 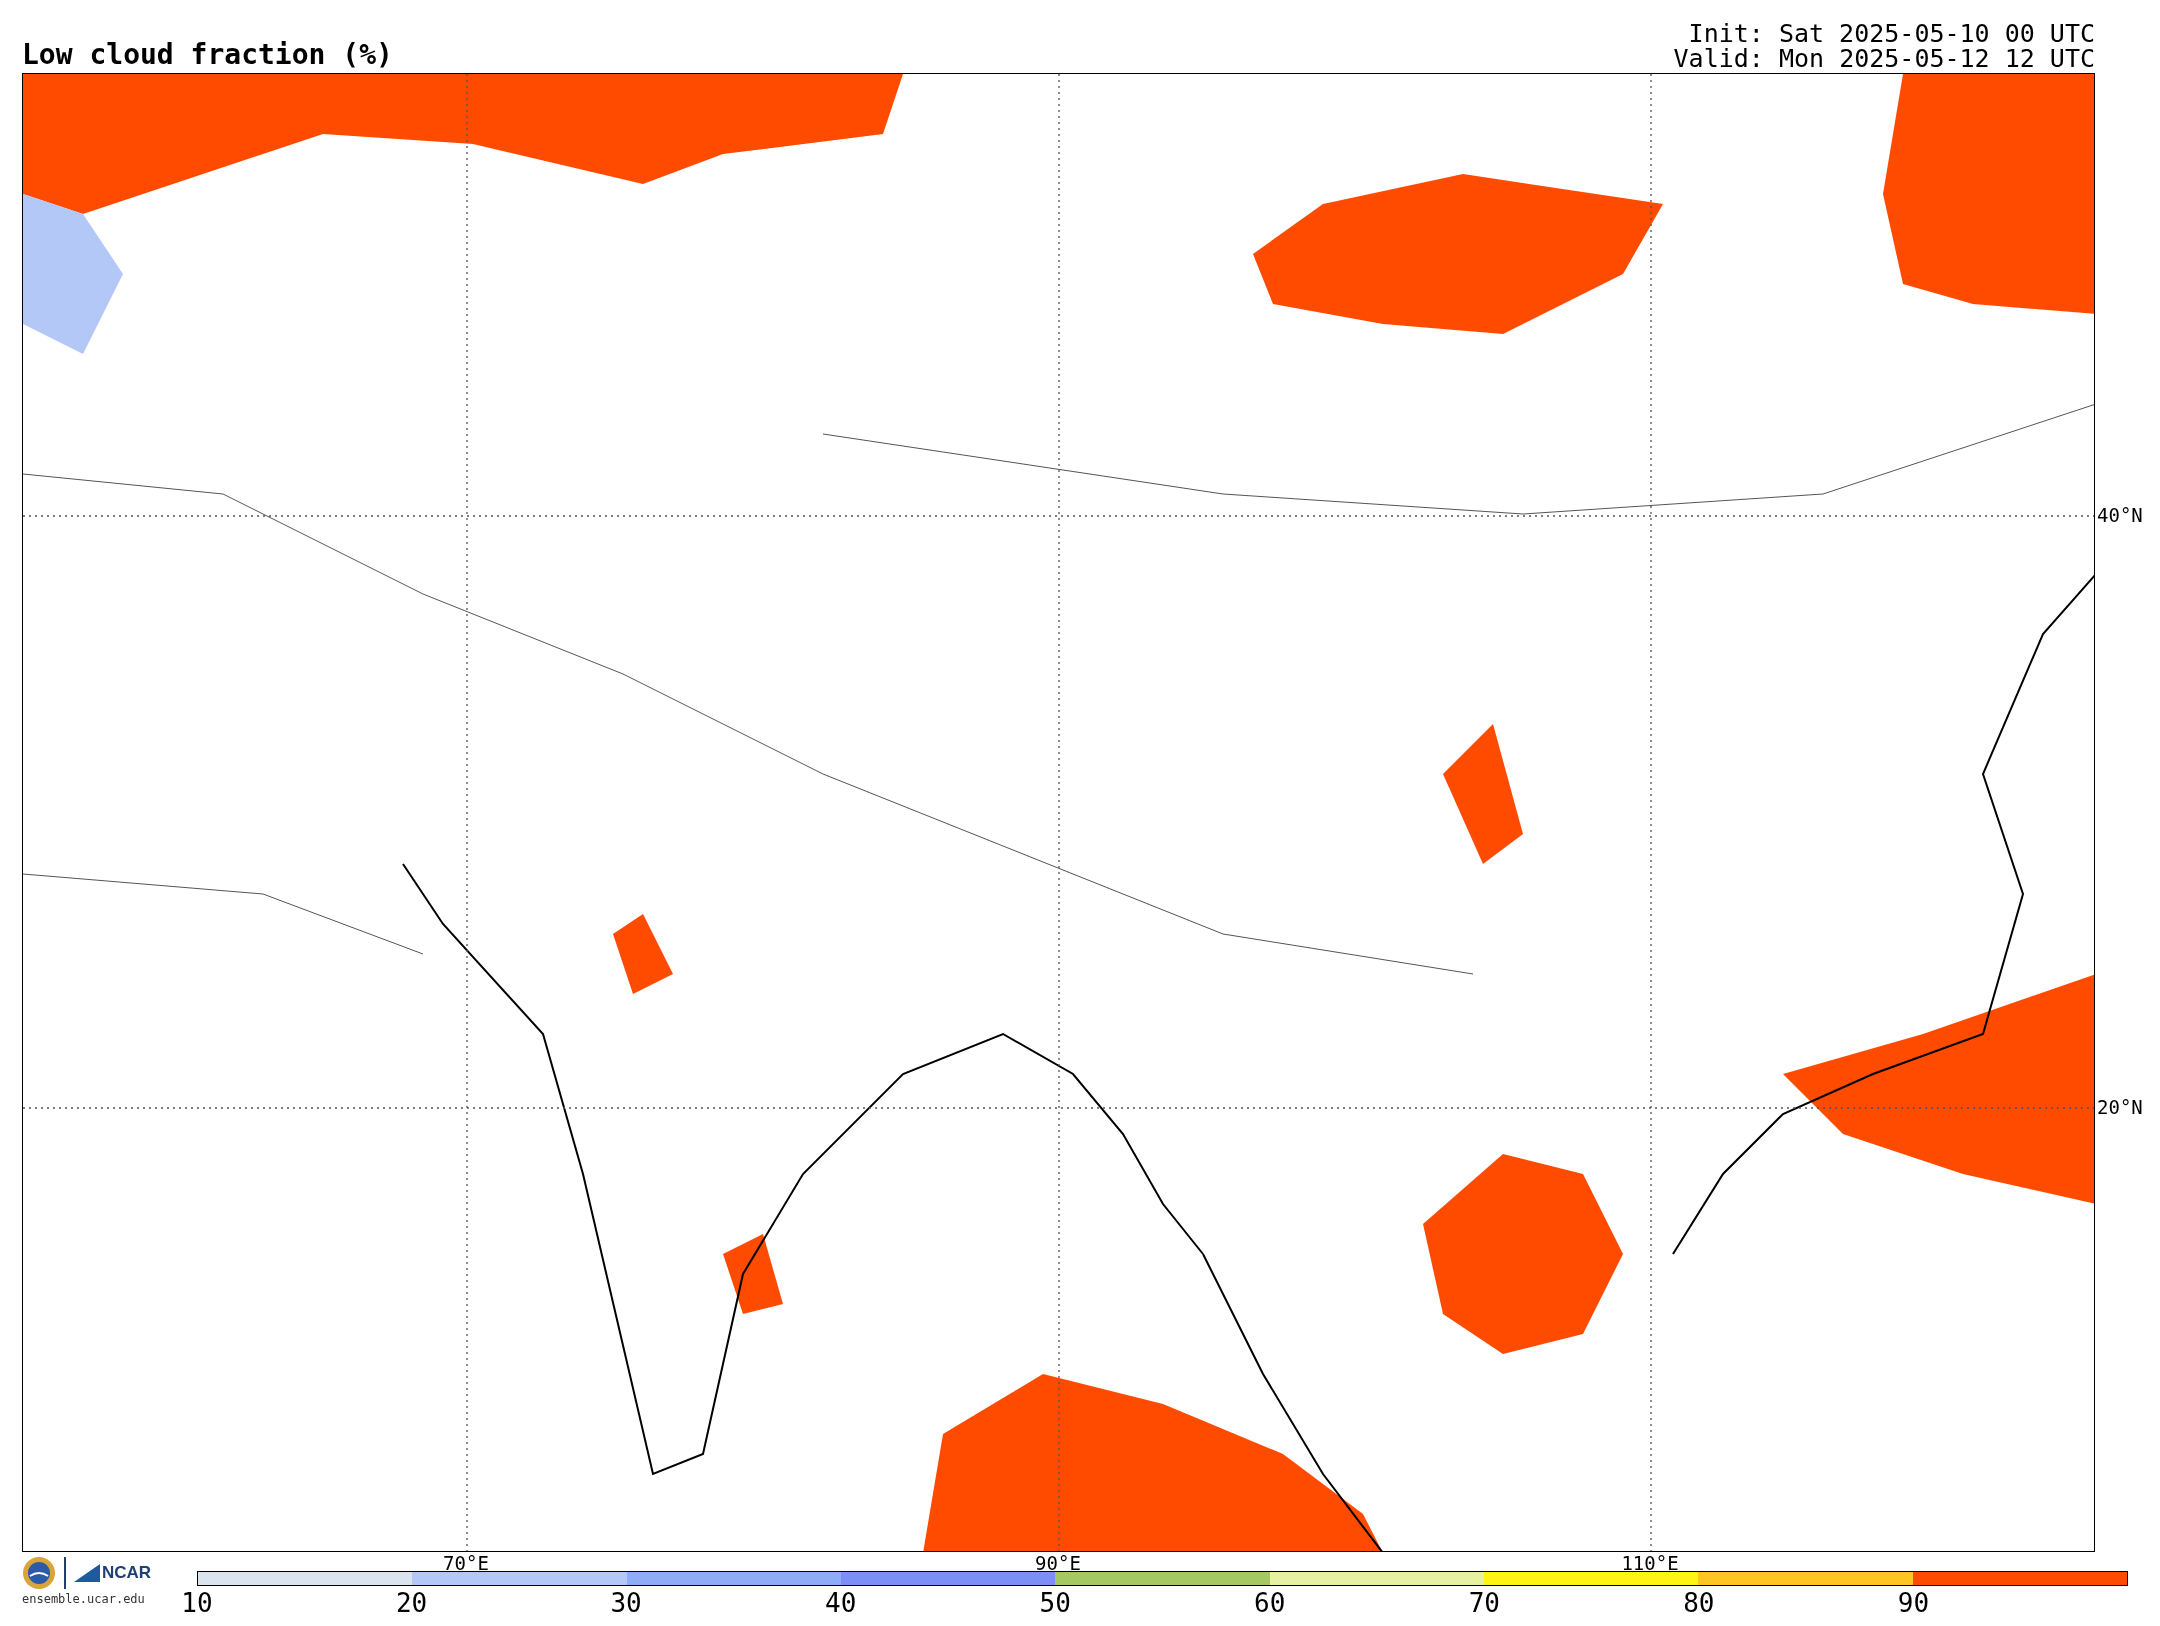 I want to click on colorbar-tick-label: 80, so click(x=1699, y=1603).